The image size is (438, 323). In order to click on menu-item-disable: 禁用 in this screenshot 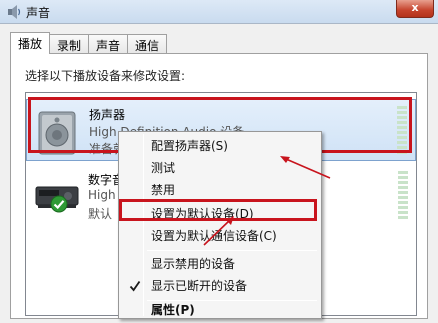, I will do `click(220, 190)`.